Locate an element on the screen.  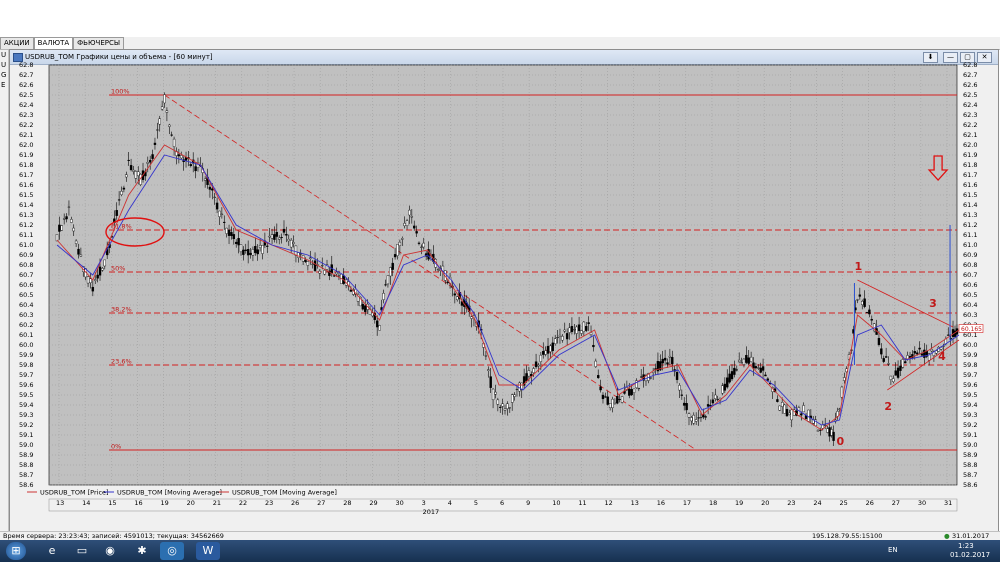
y-tick-label-left: 62.0 is located at coordinates (26, 145).